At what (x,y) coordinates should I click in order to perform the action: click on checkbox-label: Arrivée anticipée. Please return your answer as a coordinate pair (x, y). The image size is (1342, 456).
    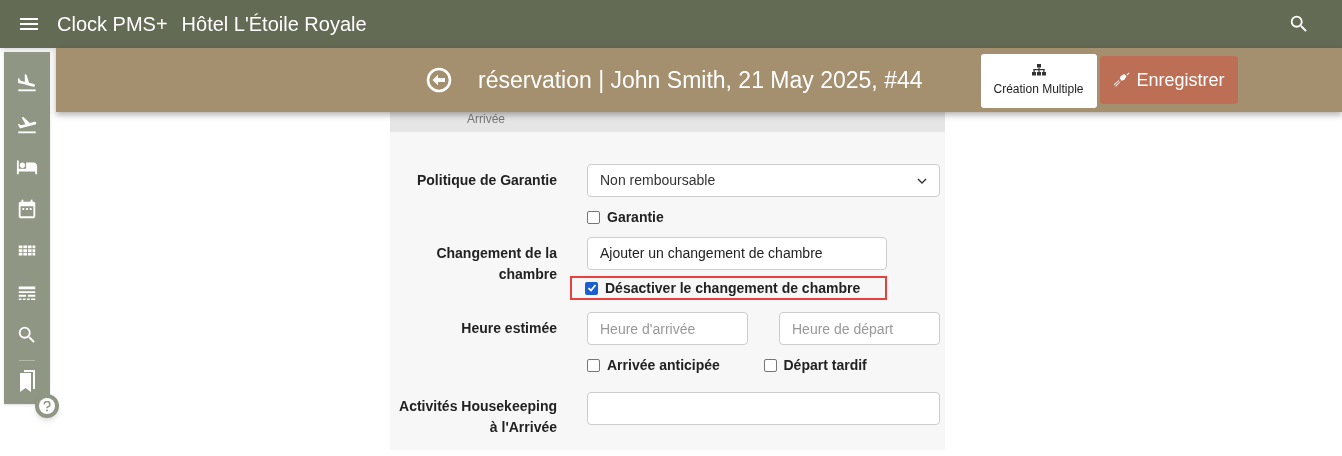
    Looking at the image, I should click on (663, 365).